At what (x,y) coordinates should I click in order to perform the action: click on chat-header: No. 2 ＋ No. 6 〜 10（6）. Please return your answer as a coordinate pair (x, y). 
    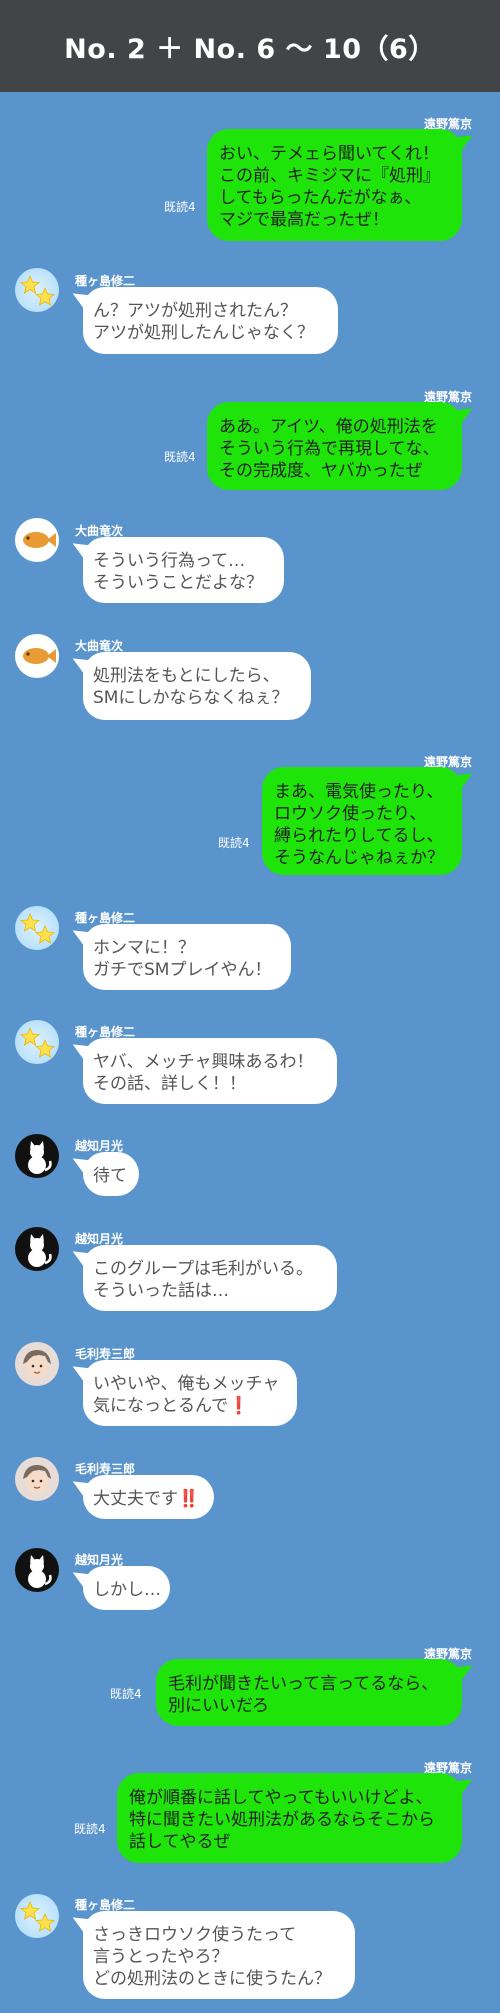
    Looking at the image, I should click on (250, 46).